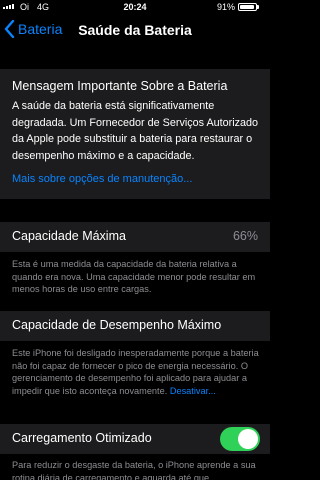 The width and height of the screenshot is (320, 480). What do you see at coordinates (258, 7) in the screenshot?
I see `battery-tip` at bounding box center [258, 7].